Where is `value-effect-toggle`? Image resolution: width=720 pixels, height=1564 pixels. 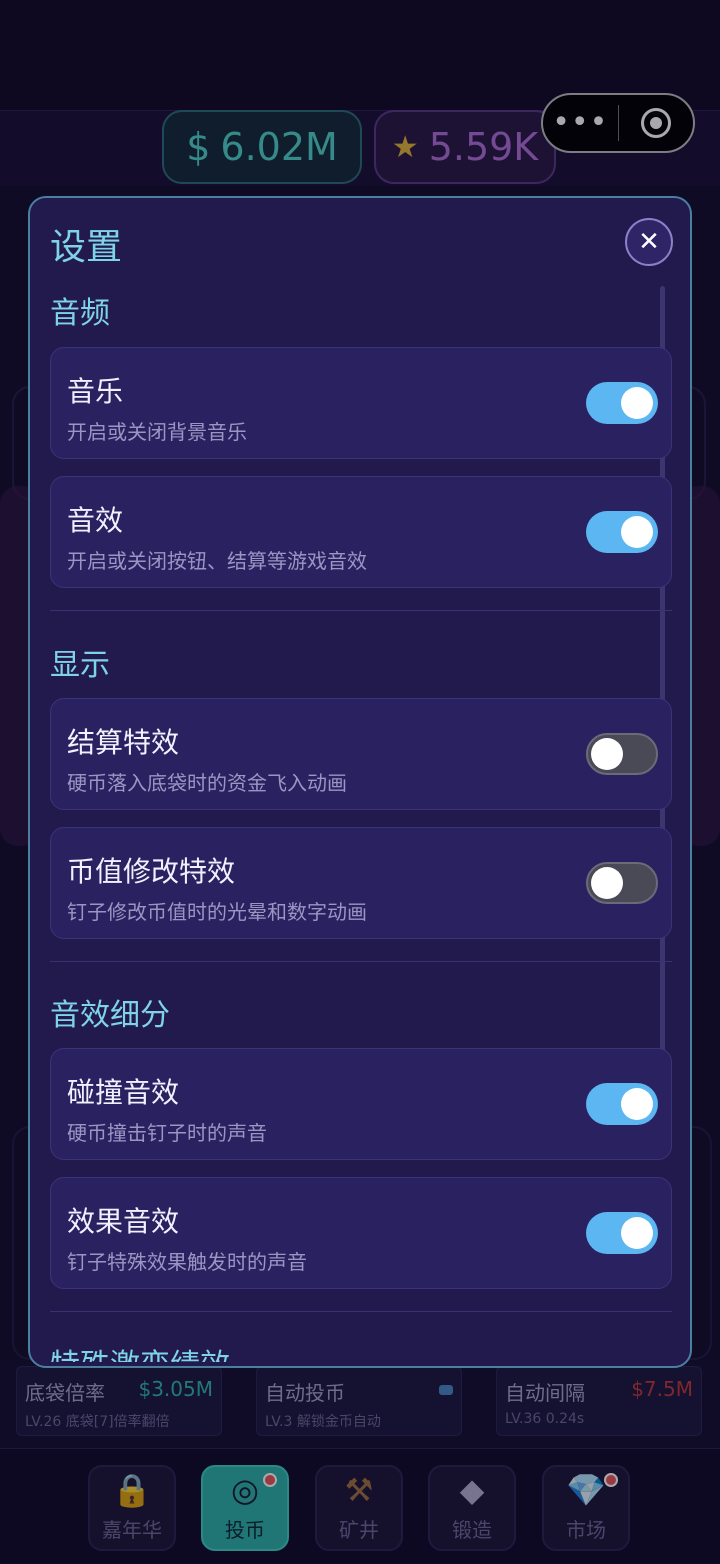
value-effect-toggle is located at coordinates (622, 883).